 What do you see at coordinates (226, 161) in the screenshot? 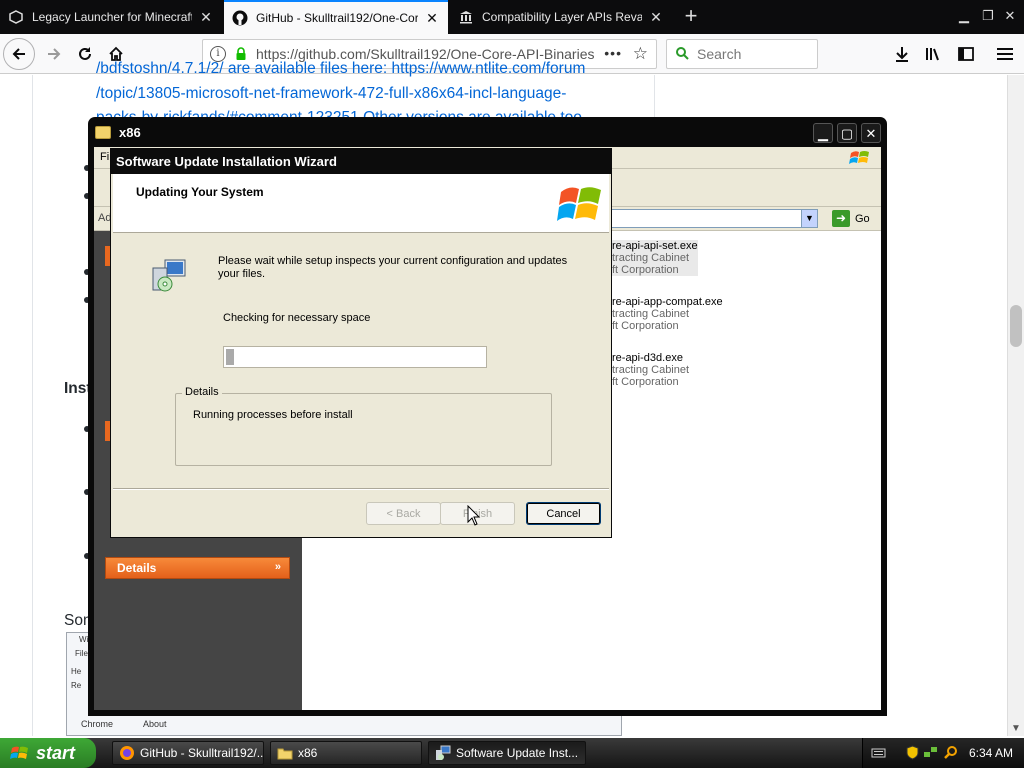
I see `wizard-title: Software Update Installation Wizard` at bounding box center [226, 161].